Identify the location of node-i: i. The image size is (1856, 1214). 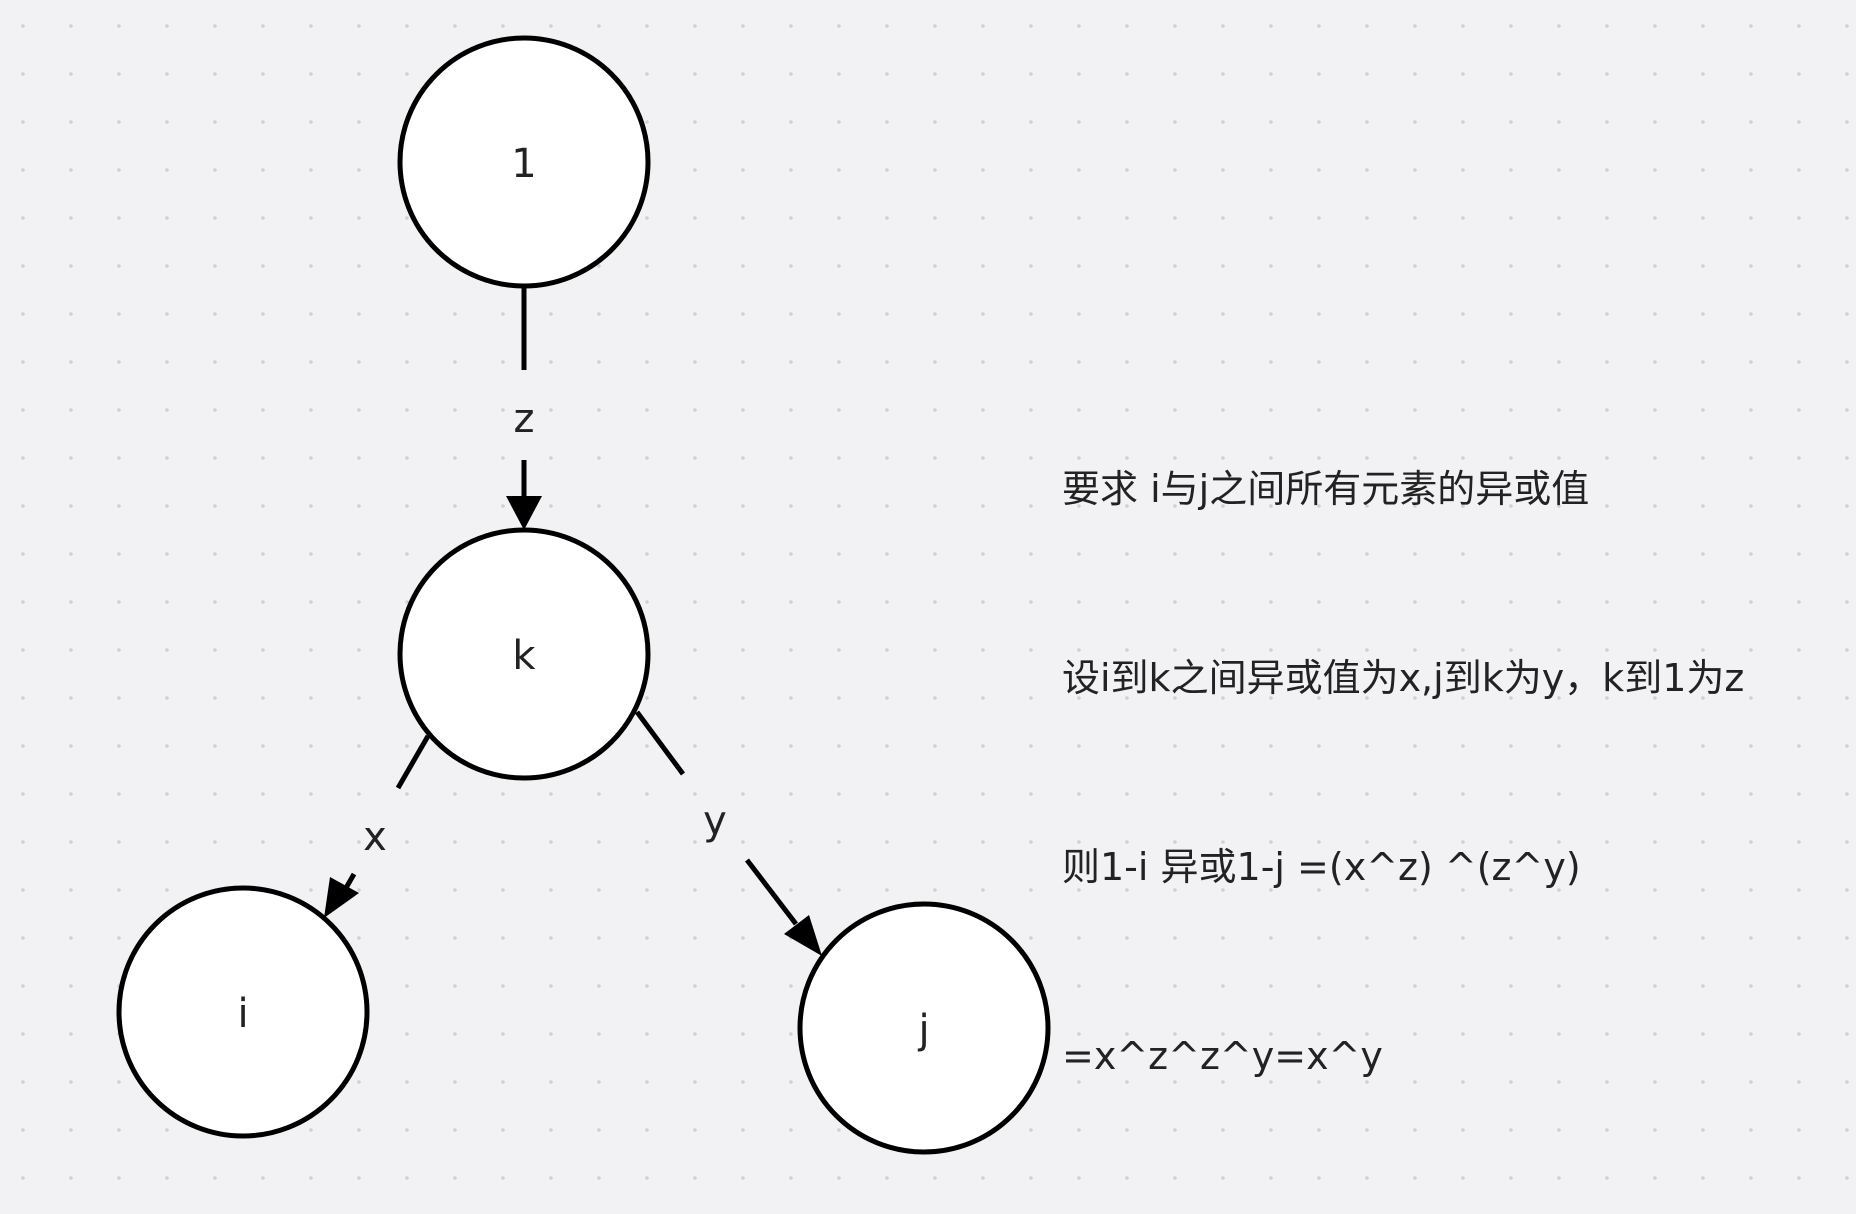
(243, 1012).